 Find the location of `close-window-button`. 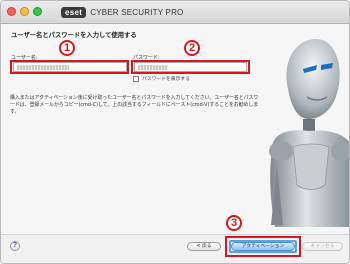

close-window-button is located at coordinates (11, 11).